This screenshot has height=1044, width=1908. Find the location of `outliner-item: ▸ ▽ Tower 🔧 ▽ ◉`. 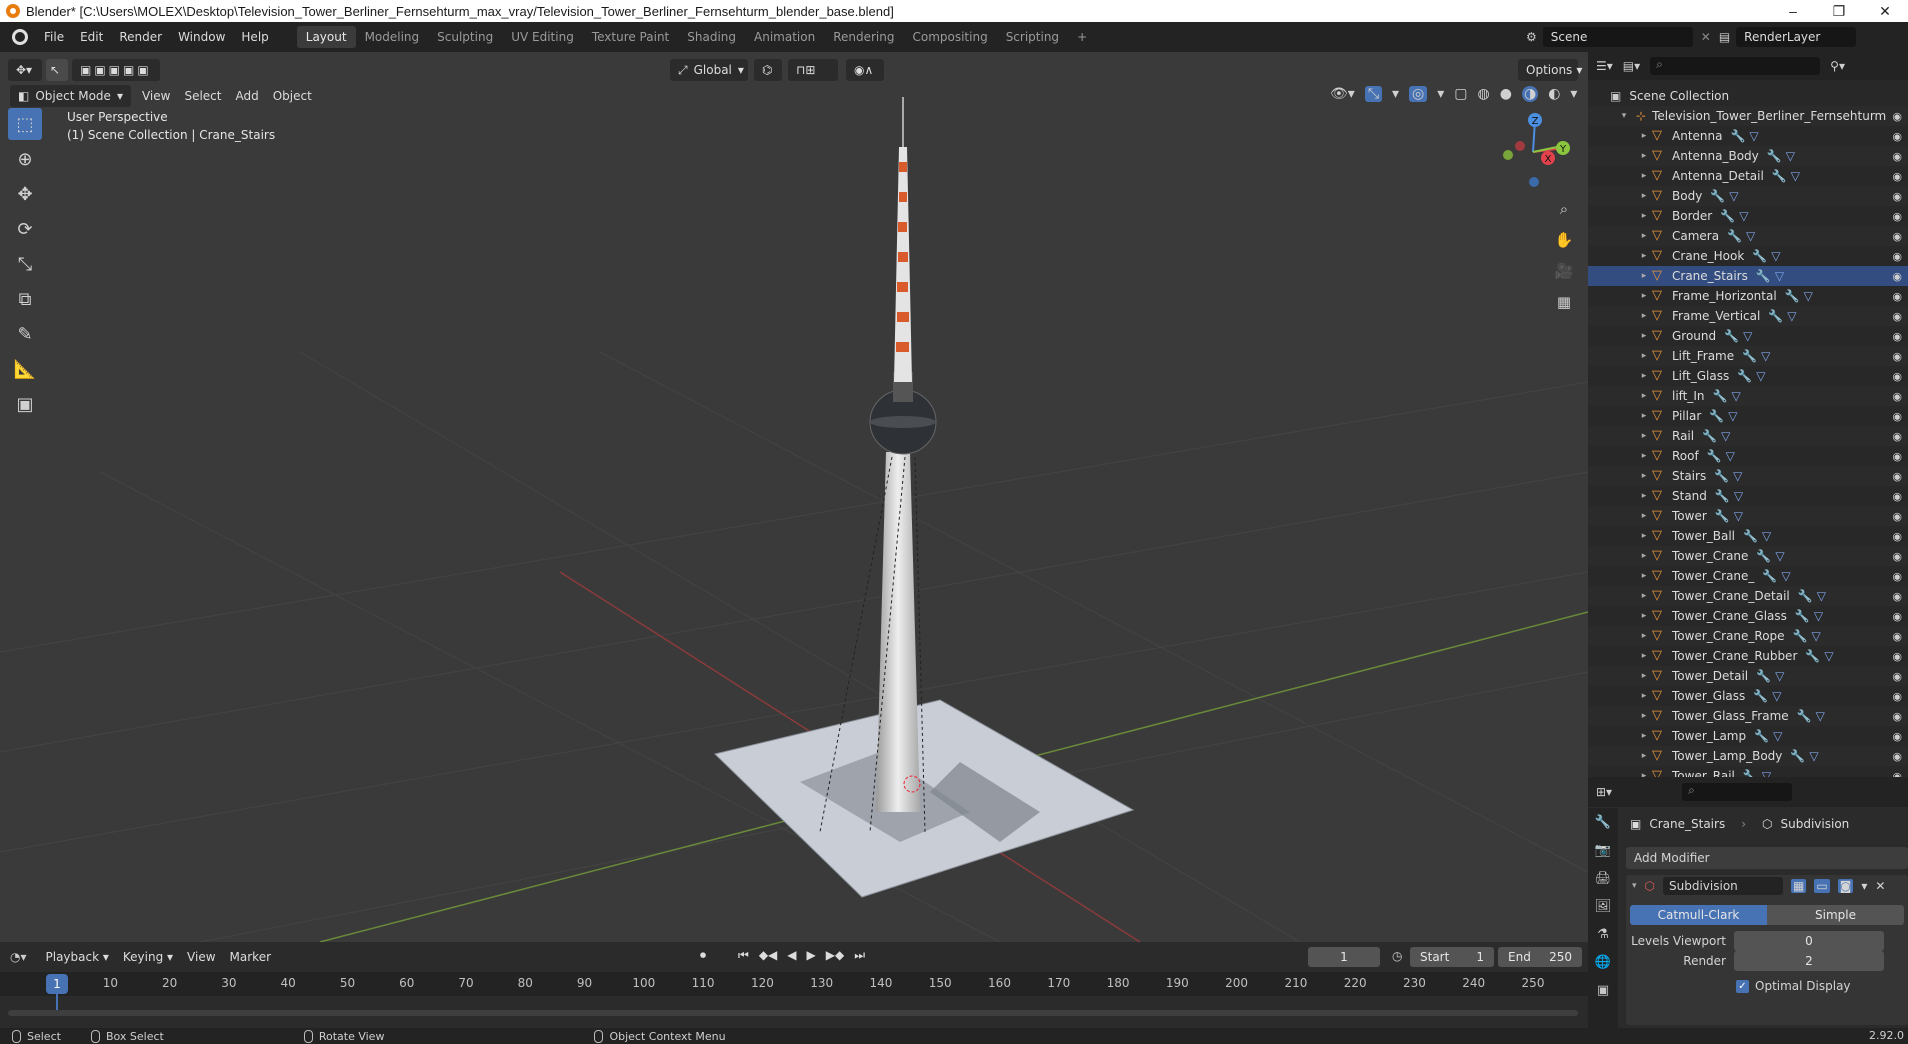

outliner-item: ▸ ▽ Tower 🔧 ▽ ◉ is located at coordinates (1748, 516).